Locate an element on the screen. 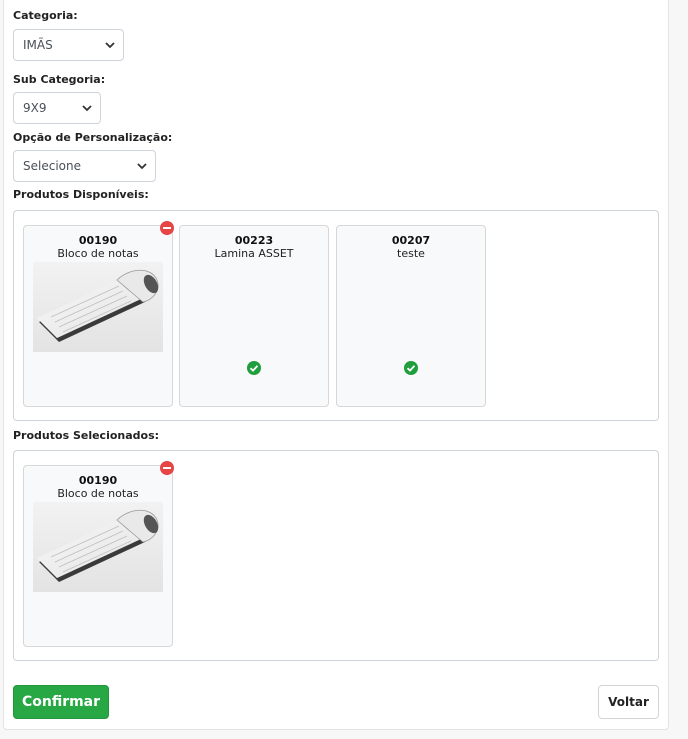 This screenshot has width=688, height=739. subcategory-select: 9X9 is located at coordinates (57, 108).